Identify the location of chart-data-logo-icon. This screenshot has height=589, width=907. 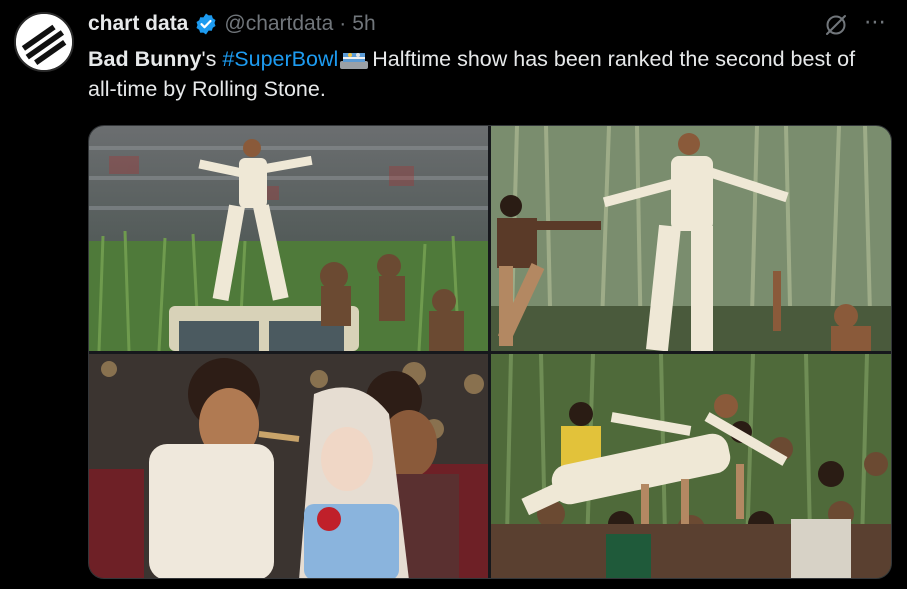
(44, 42).